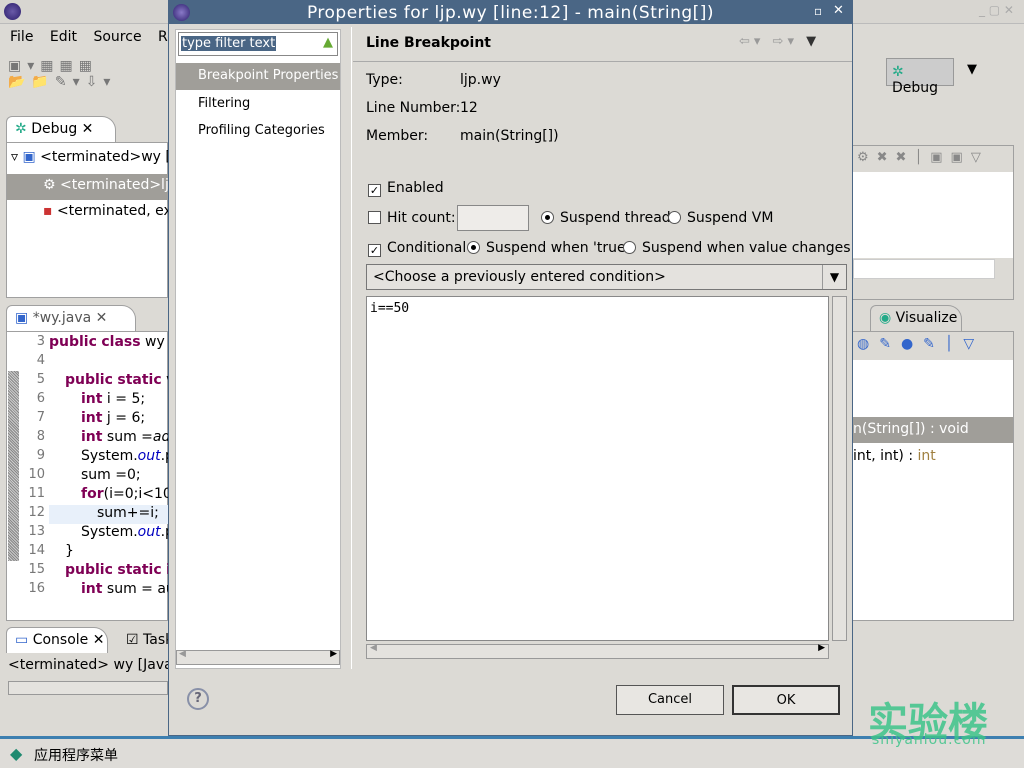  I want to click on member-label: Member:, so click(397, 136).